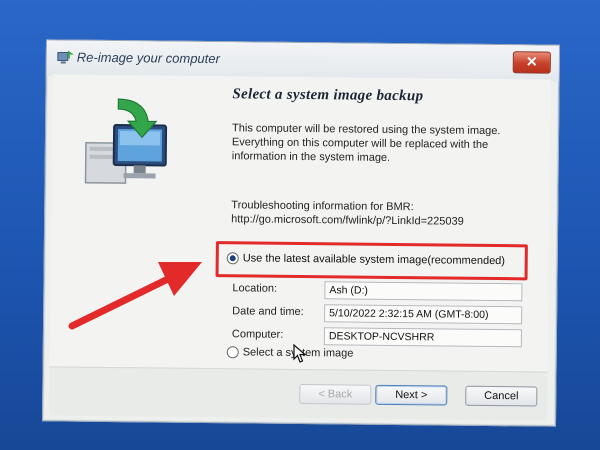 The image size is (600, 450). Describe the element at coordinates (290, 353) in the screenshot. I see `select-image-option: Select a system image` at that location.